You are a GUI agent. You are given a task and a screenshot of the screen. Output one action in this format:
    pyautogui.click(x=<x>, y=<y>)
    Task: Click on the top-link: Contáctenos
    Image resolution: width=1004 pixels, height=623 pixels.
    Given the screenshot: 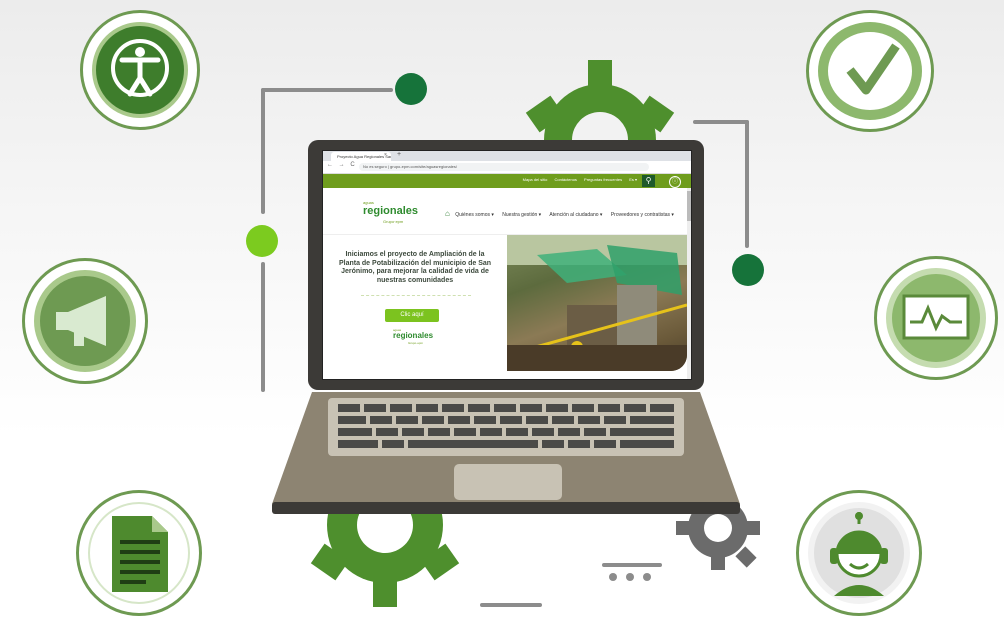 What is the action you would take?
    pyautogui.click(x=565, y=179)
    